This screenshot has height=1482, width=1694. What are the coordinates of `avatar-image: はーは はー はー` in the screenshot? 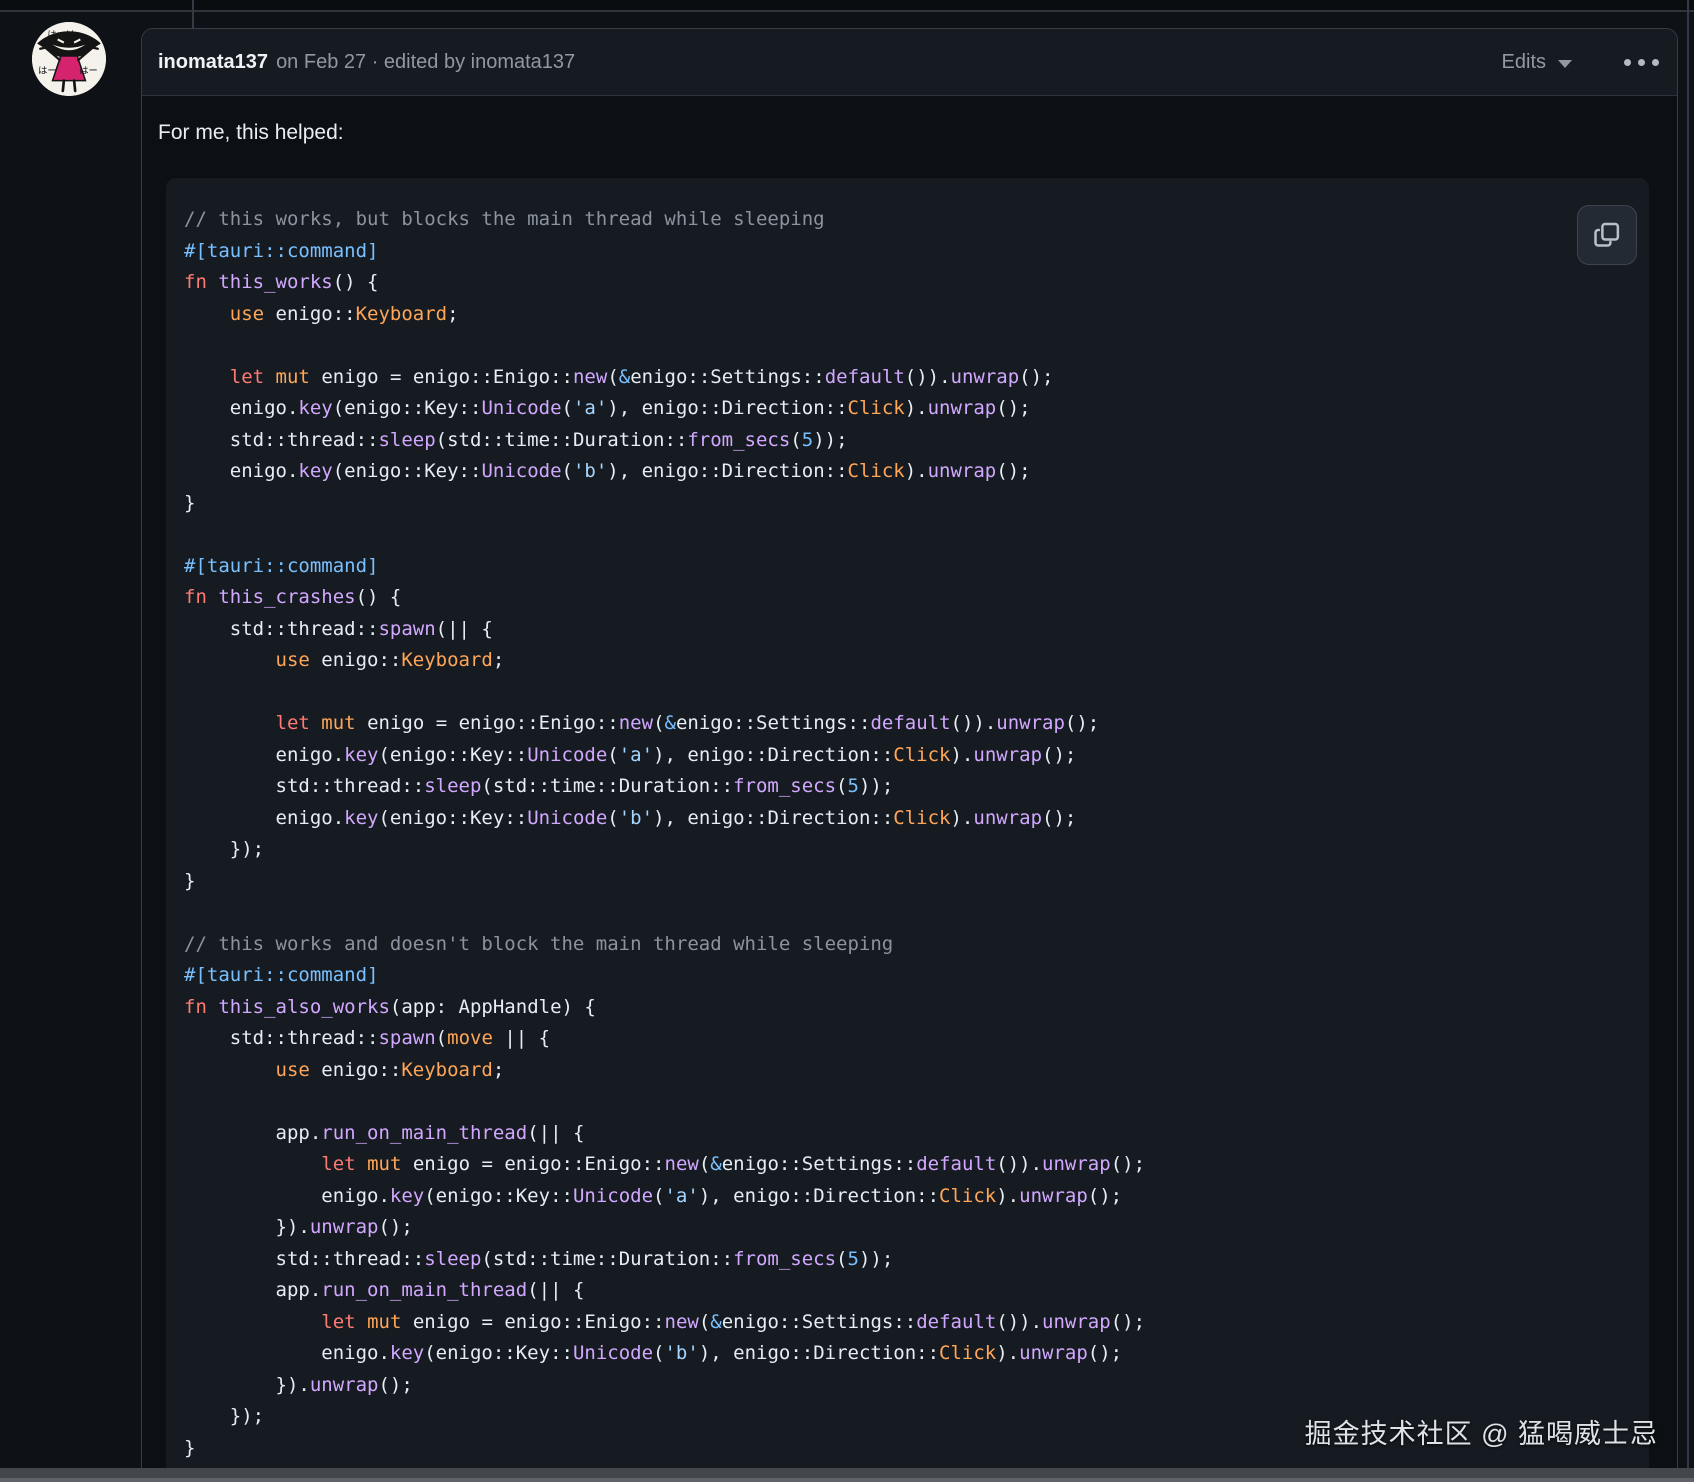 It's located at (69, 59).